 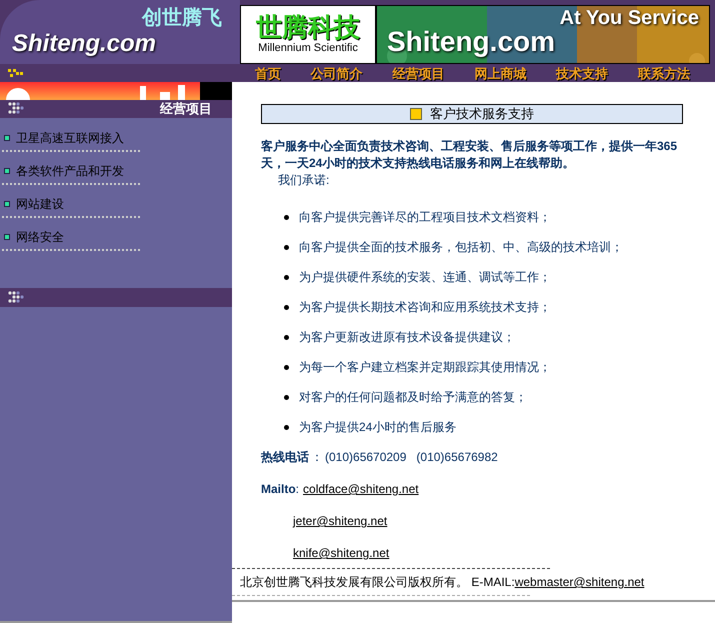 I want to click on email-link: coldface@shiteng.net, so click(x=361, y=489).